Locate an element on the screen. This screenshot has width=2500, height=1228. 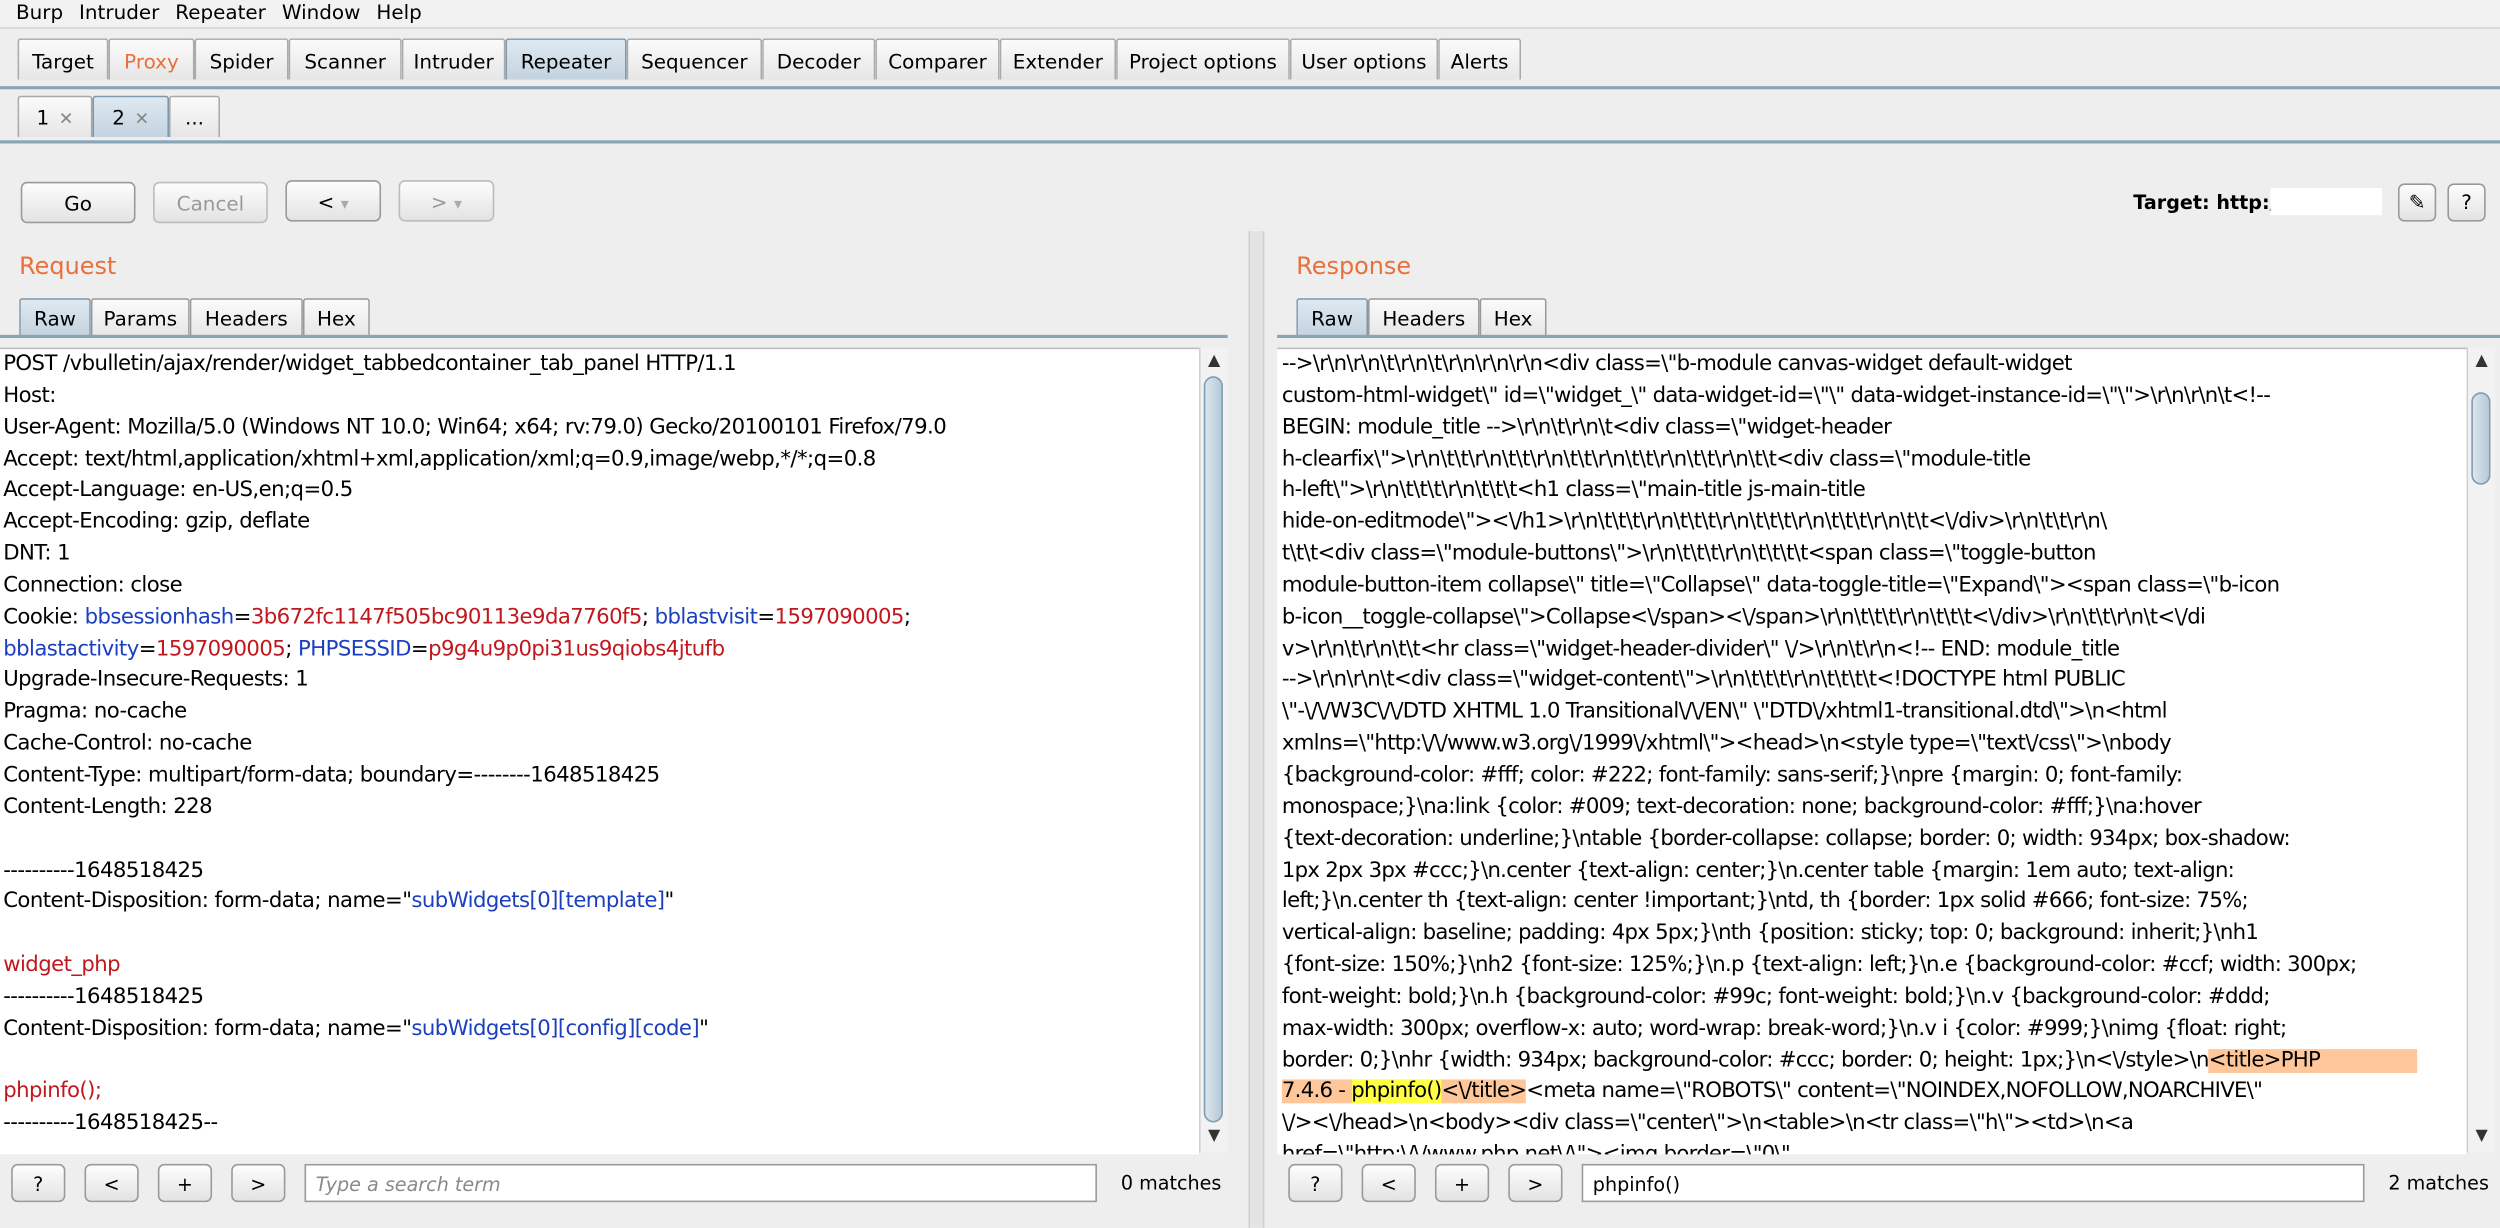
response-search-options-button: + is located at coordinates (1462, 1183).